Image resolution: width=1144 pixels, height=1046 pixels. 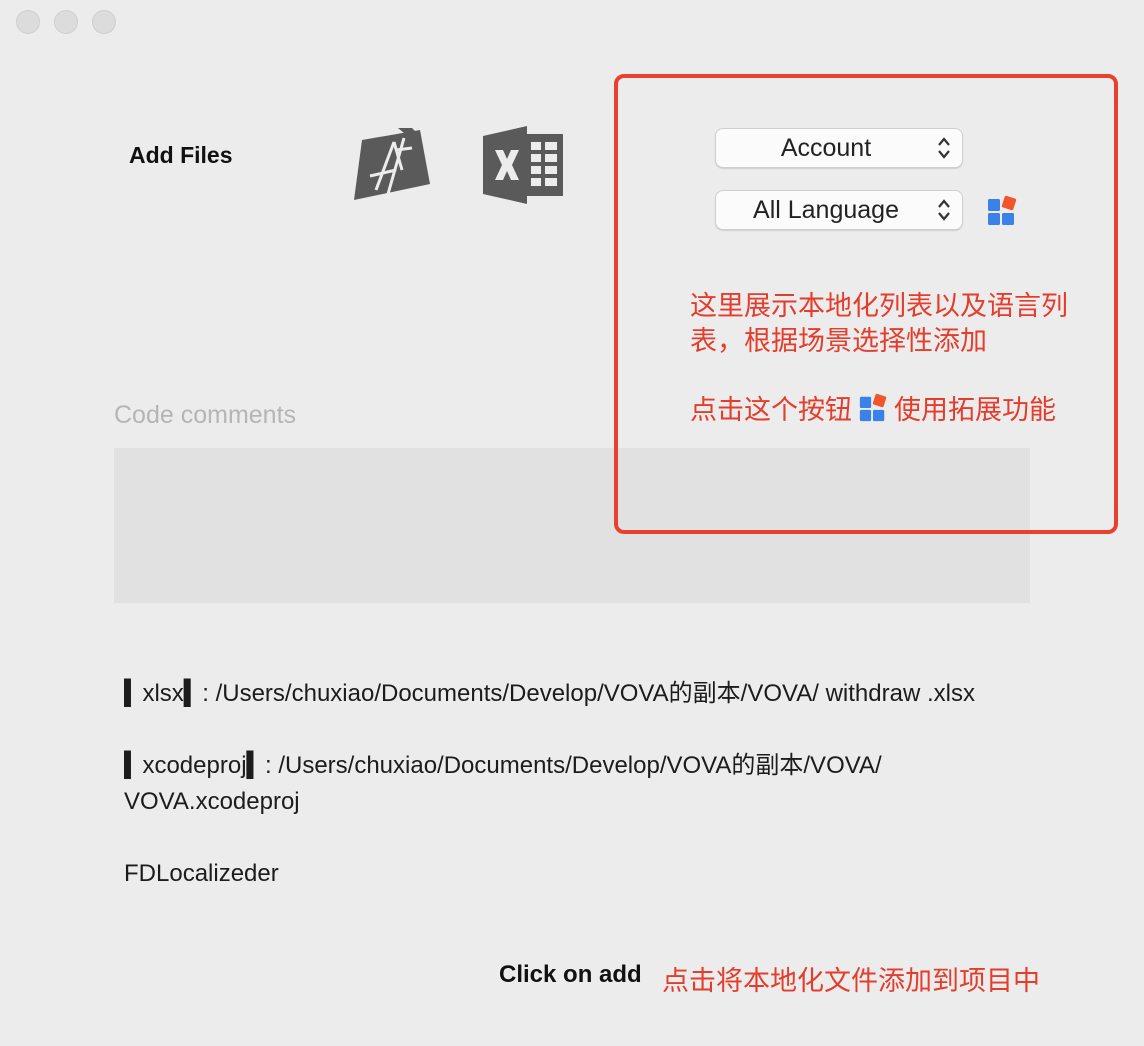 What do you see at coordinates (205, 415) in the screenshot?
I see `code-comments-label: Code comments` at bounding box center [205, 415].